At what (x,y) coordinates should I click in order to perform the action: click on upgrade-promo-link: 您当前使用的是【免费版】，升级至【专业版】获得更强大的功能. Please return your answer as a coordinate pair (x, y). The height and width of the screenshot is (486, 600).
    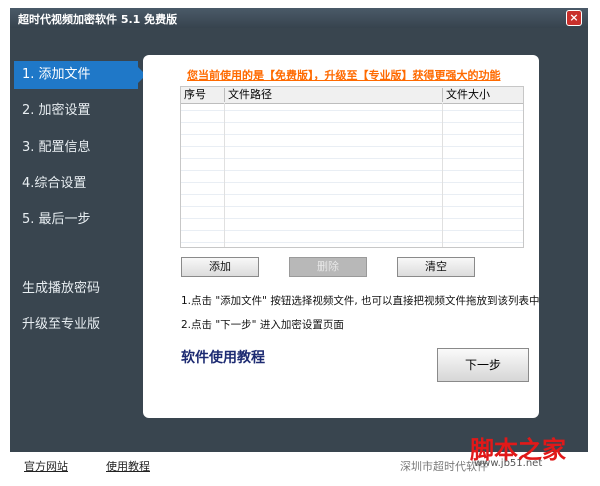
    Looking at the image, I should click on (344, 75).